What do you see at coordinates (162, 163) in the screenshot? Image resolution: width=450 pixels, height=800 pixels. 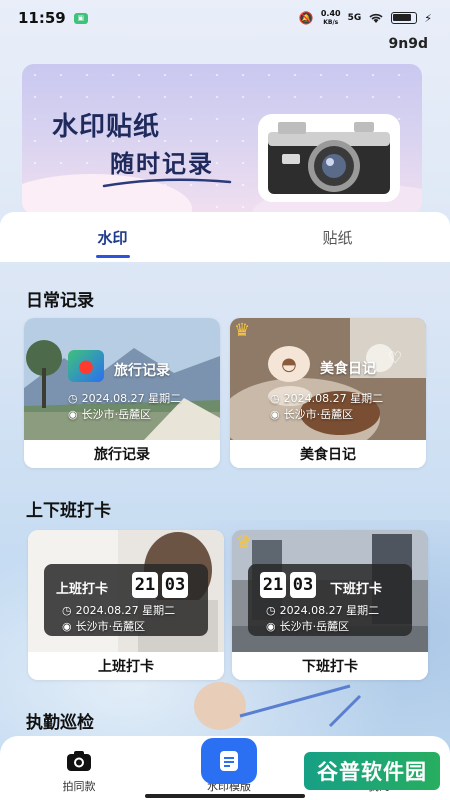 I see `banner-title-line2: 随时记录` at bounding box center [162, 163].